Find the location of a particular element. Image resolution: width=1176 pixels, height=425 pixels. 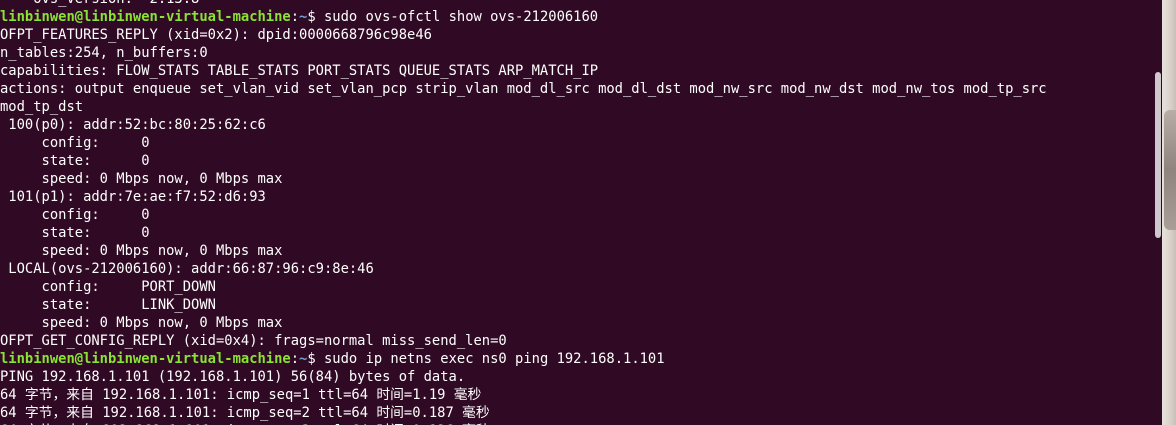

output-line: mod_tp_dst is located at coordinates (42, 107).